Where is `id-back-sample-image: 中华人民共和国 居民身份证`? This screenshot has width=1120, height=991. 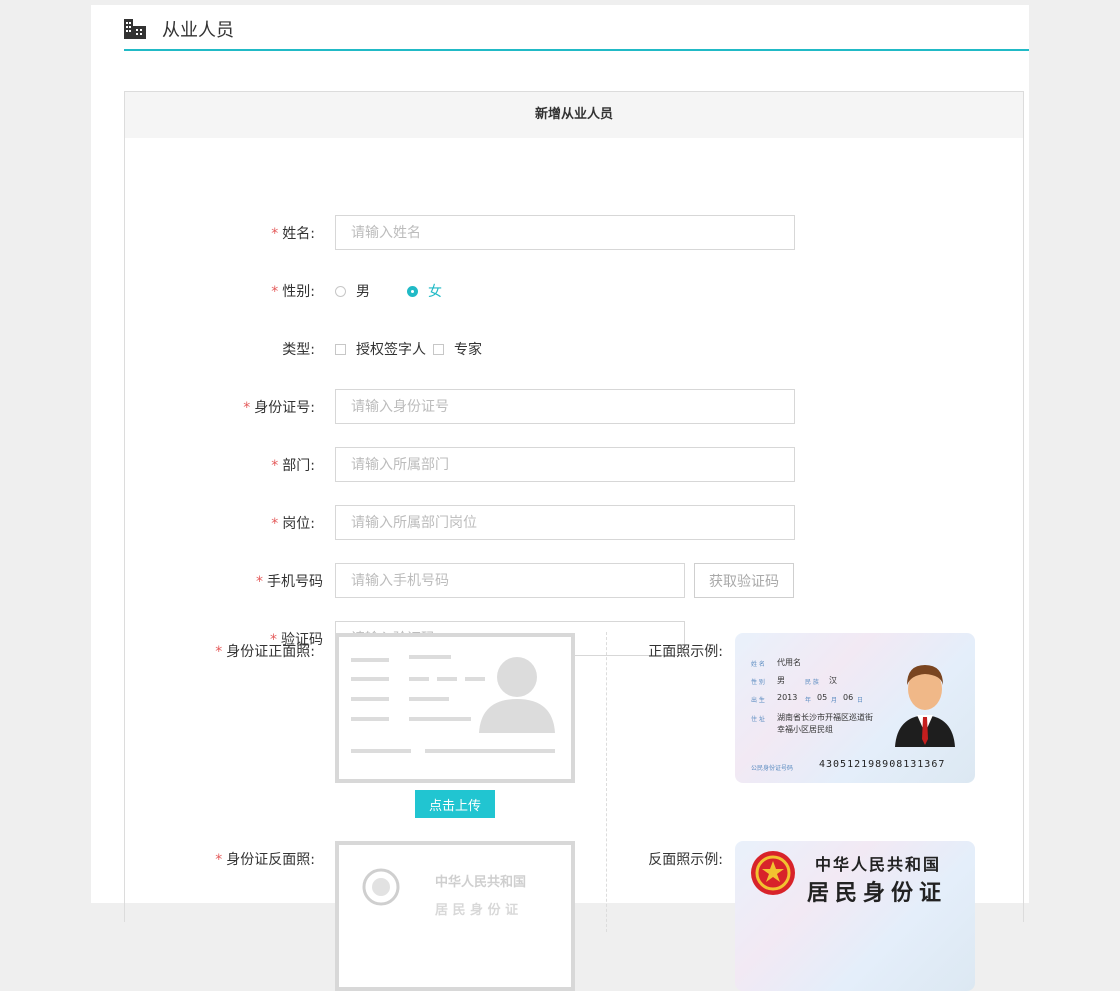 id-back-sample-image: 中华人民共和国 居民身份证 is located at coordinates (855, 916).